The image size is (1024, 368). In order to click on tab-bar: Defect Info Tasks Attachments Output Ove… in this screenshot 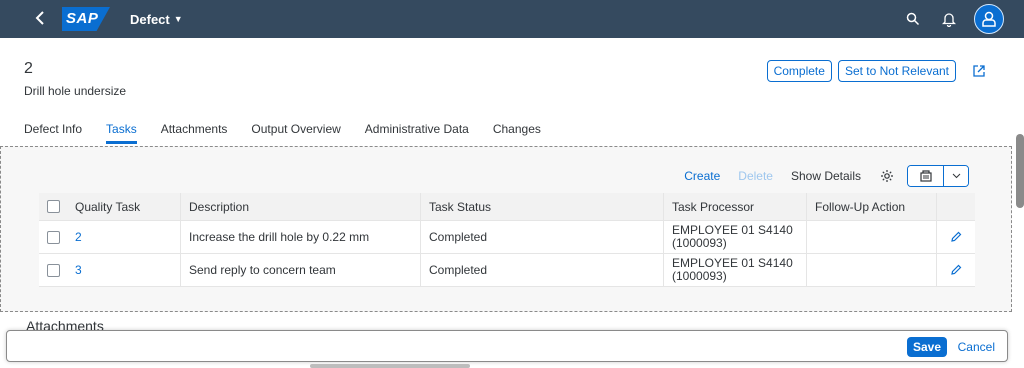, I will do `click(294, 131)`.